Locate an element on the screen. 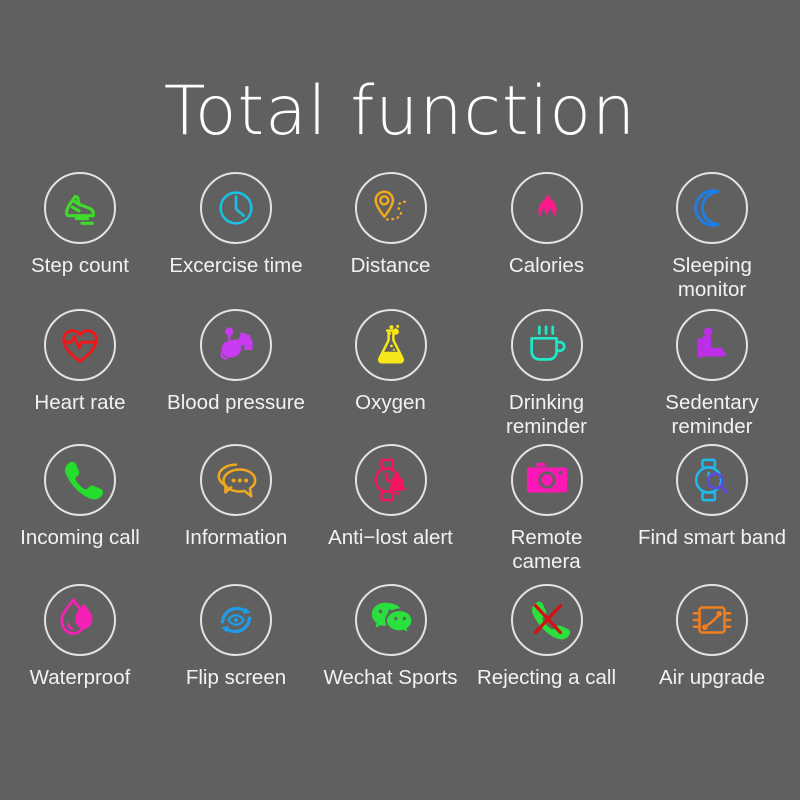  feature-label: Anti−lost alert is located at coordinates (390, 537).